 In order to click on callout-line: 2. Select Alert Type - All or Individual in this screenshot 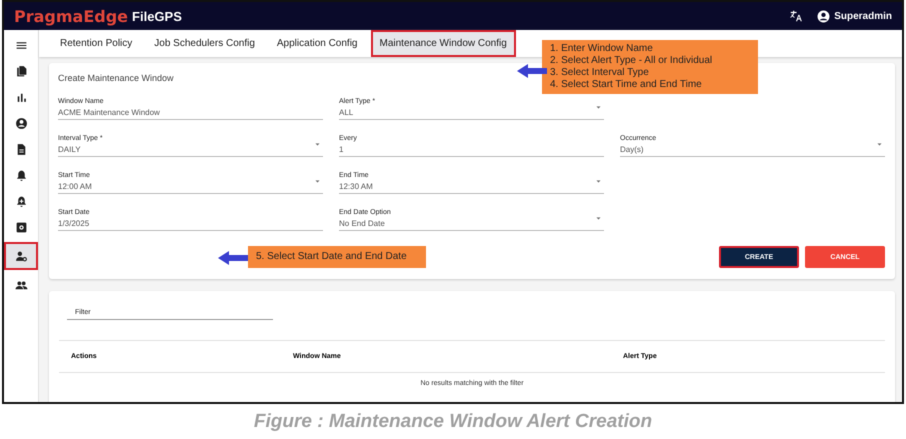, I will do `click(632, 61)`.